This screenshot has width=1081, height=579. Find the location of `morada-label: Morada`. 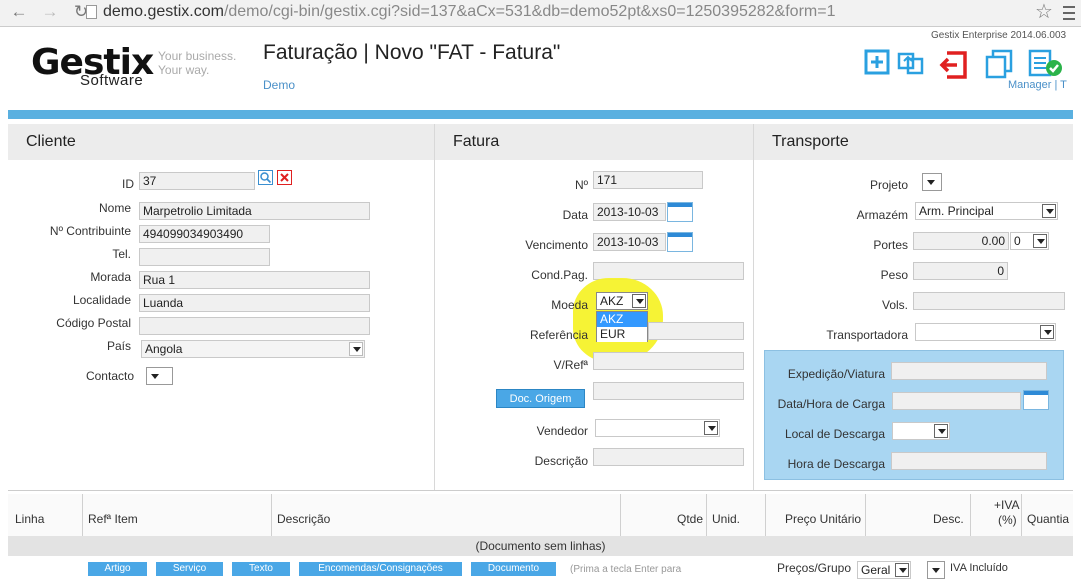

morada-label: Morada is located at coordinates (110, 277).